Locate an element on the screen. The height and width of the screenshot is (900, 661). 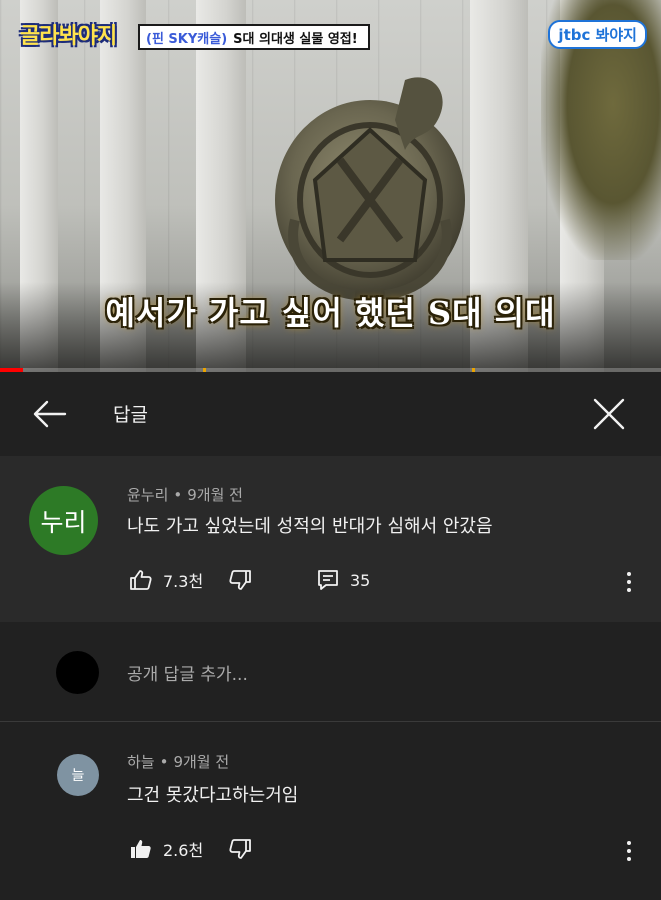
like-button: 2.6천 is located at coordinates (166, 849).